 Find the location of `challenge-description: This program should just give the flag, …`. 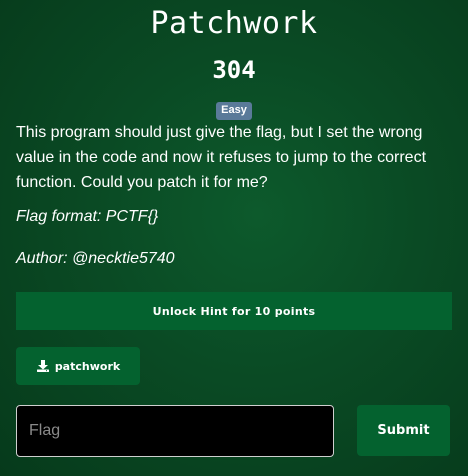

challenge-description: This program should just give the flag, … is located at coordinates (221, 157).